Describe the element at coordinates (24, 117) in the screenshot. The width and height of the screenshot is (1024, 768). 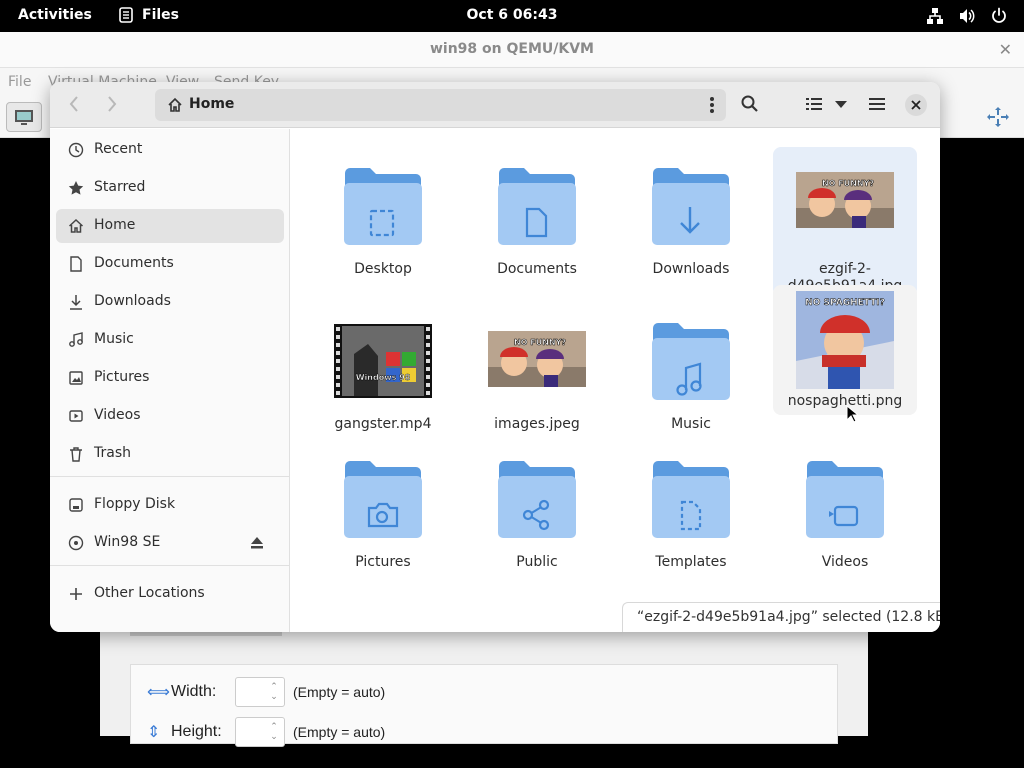
I see `vm-console-button` at that location.